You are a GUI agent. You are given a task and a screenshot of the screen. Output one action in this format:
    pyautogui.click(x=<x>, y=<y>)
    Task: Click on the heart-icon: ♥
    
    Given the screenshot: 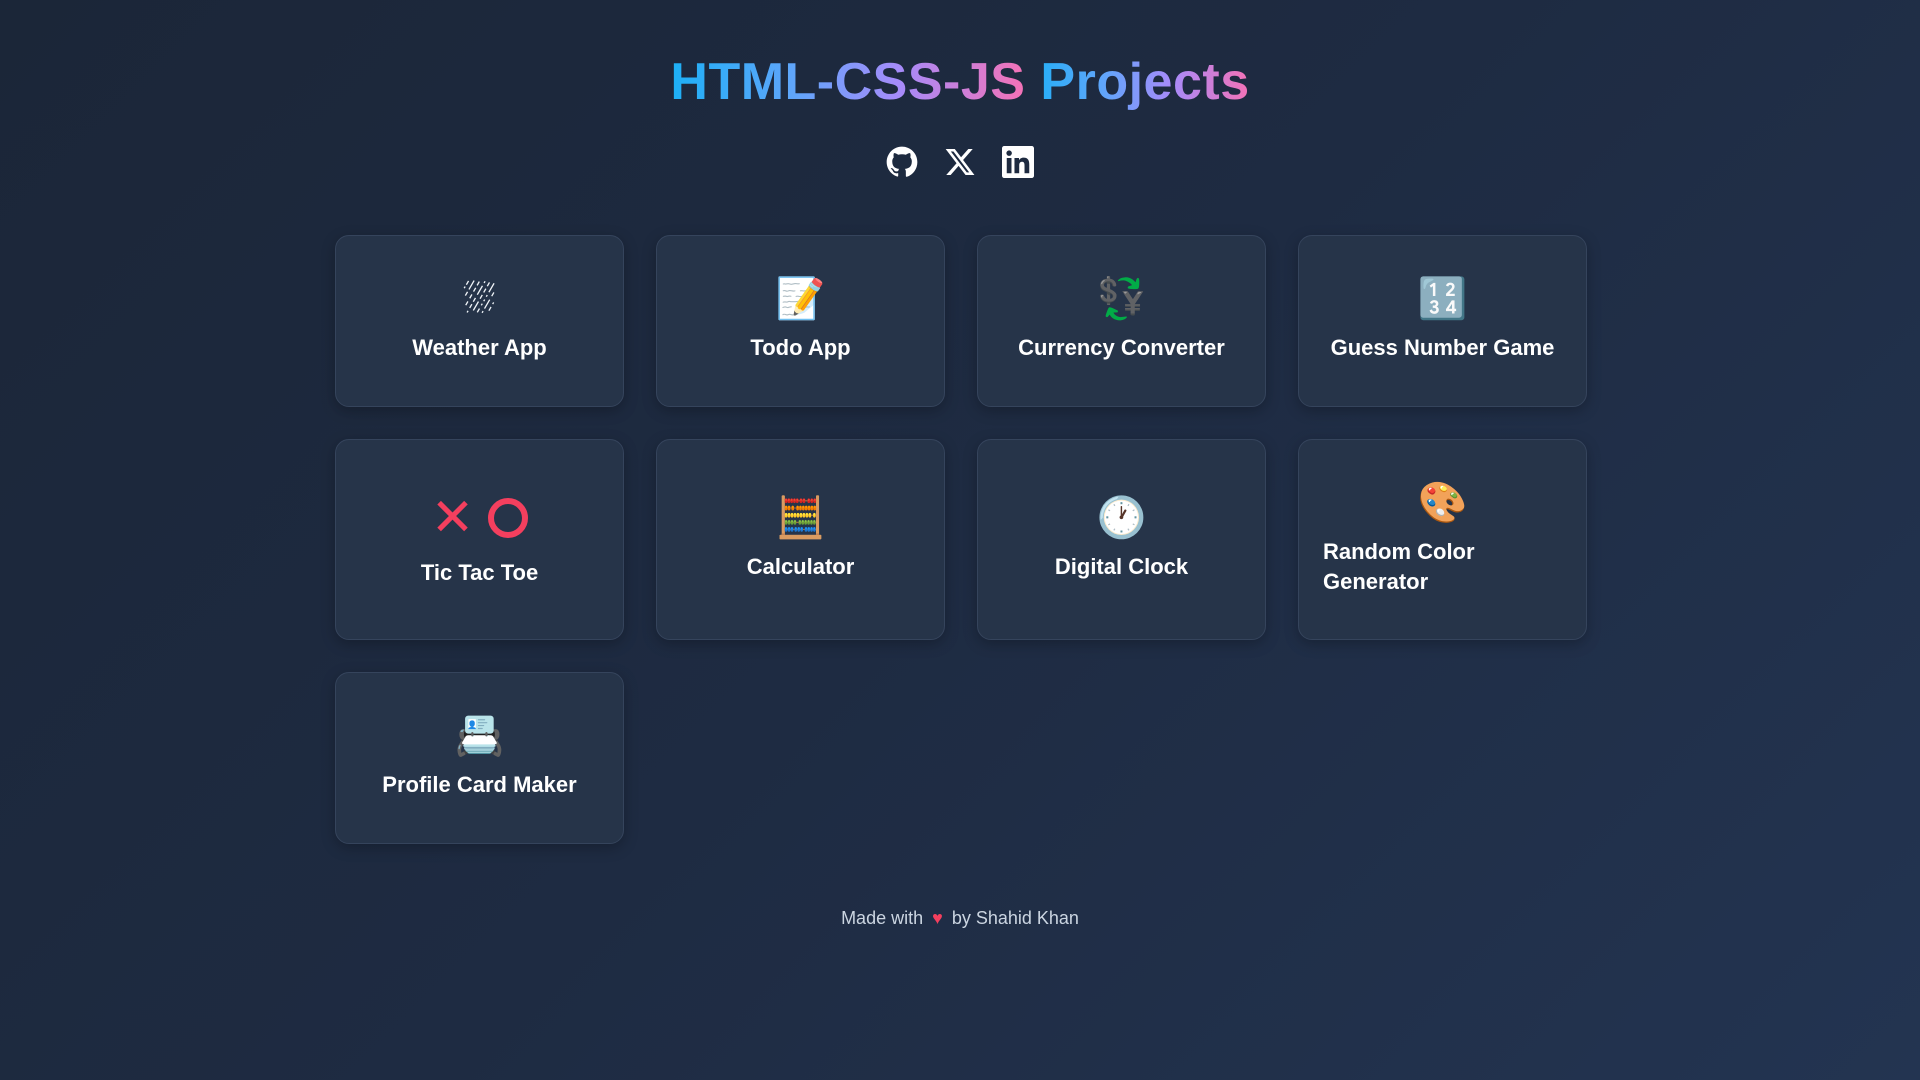 What is the action you would take?
    pyautogui.click(x=937, y=918)
    